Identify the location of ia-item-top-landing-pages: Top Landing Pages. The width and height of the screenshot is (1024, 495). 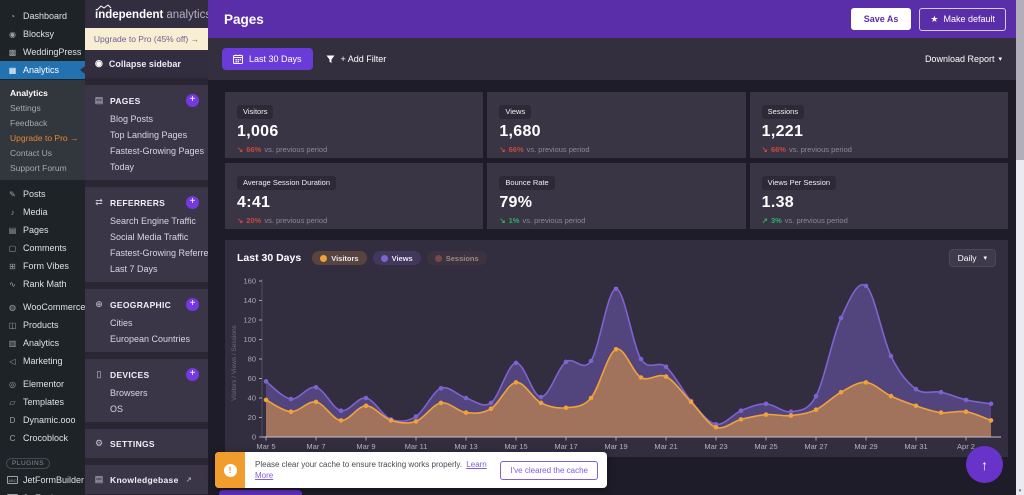
(146, 135).